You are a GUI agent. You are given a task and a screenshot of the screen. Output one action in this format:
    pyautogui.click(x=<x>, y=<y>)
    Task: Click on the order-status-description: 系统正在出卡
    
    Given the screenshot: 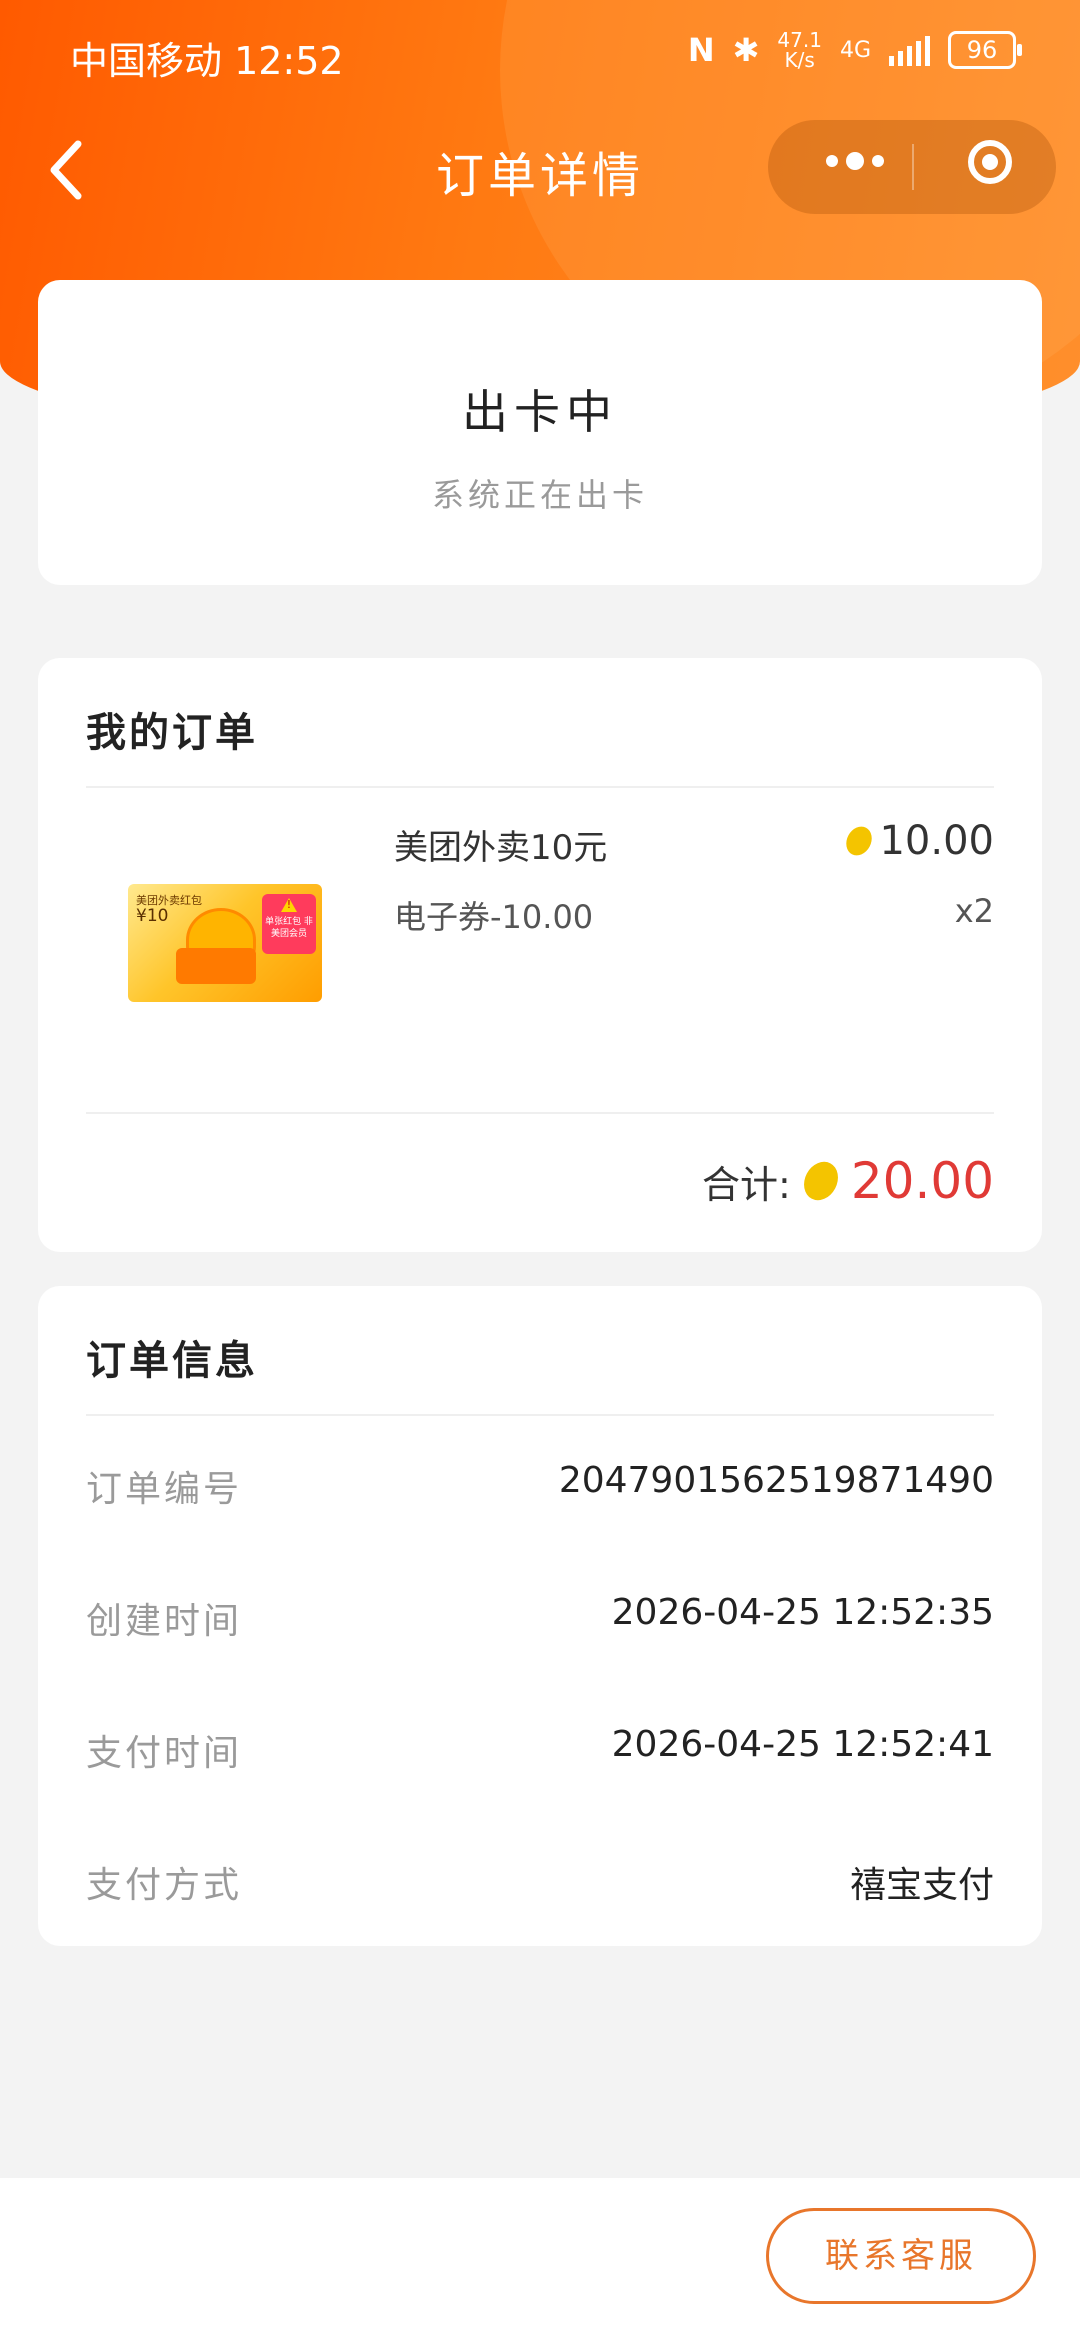 What is the action you would take?
    pyautogui.click(x=539, y=495)
    